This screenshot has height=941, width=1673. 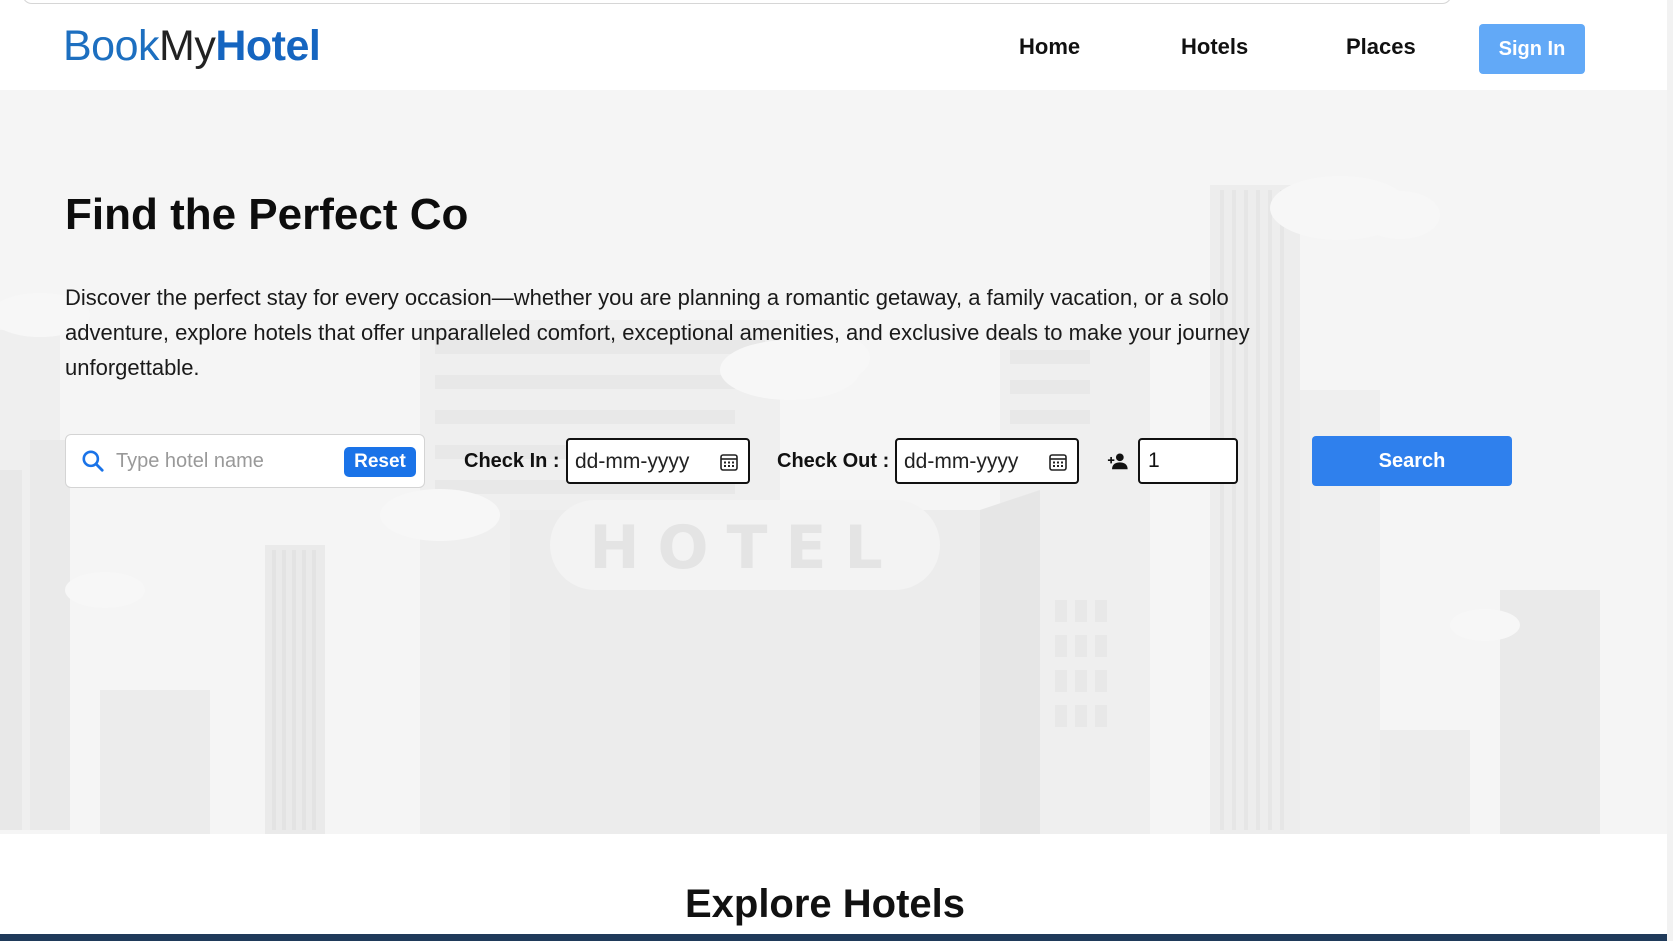 I want to click on brand-logo: BookMyHotel, so click(x=192, y=46).